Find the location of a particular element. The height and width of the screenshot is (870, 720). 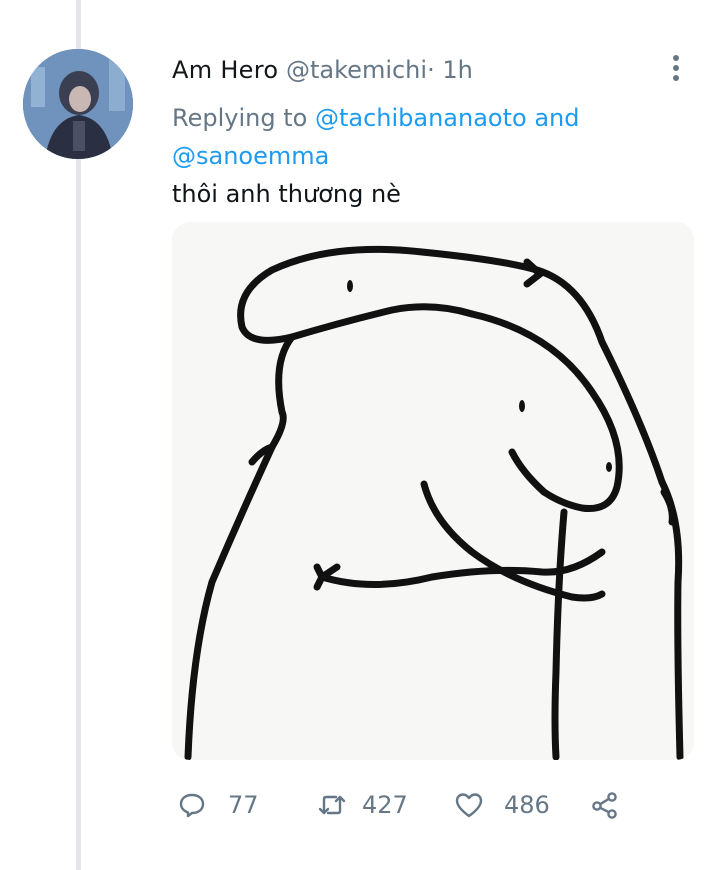

avatar is located at coordinates (78, 104).